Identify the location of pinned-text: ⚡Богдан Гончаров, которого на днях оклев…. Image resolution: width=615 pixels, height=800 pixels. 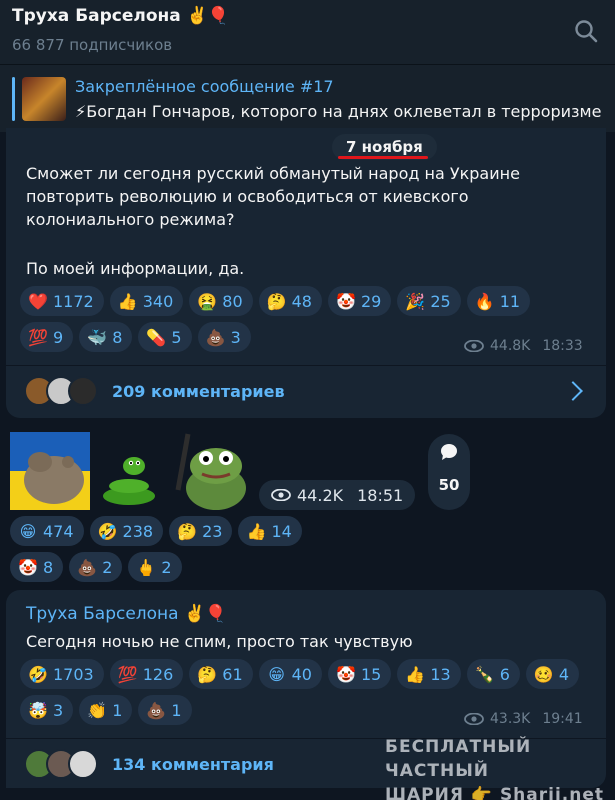
(338, 111).